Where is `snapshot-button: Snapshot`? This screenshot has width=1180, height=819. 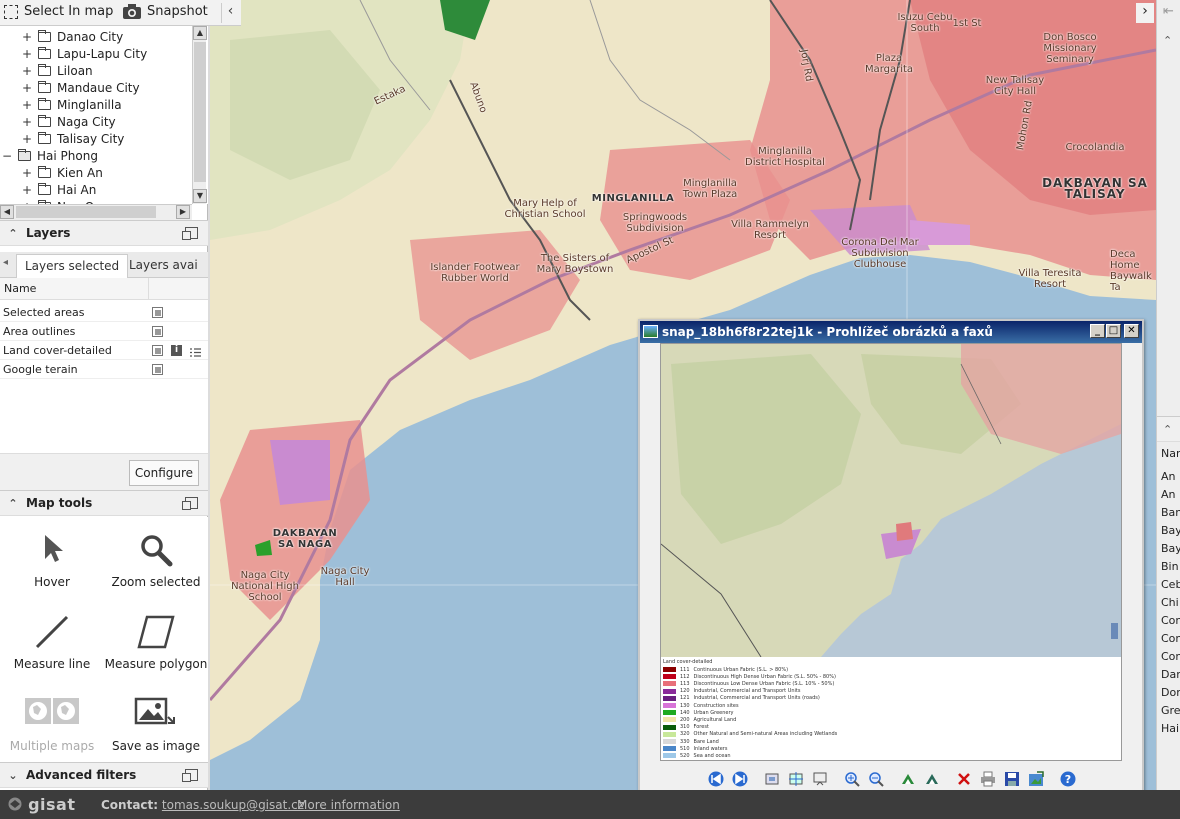 snapshot-button: Snapshot is located at coordinates (165, 11).